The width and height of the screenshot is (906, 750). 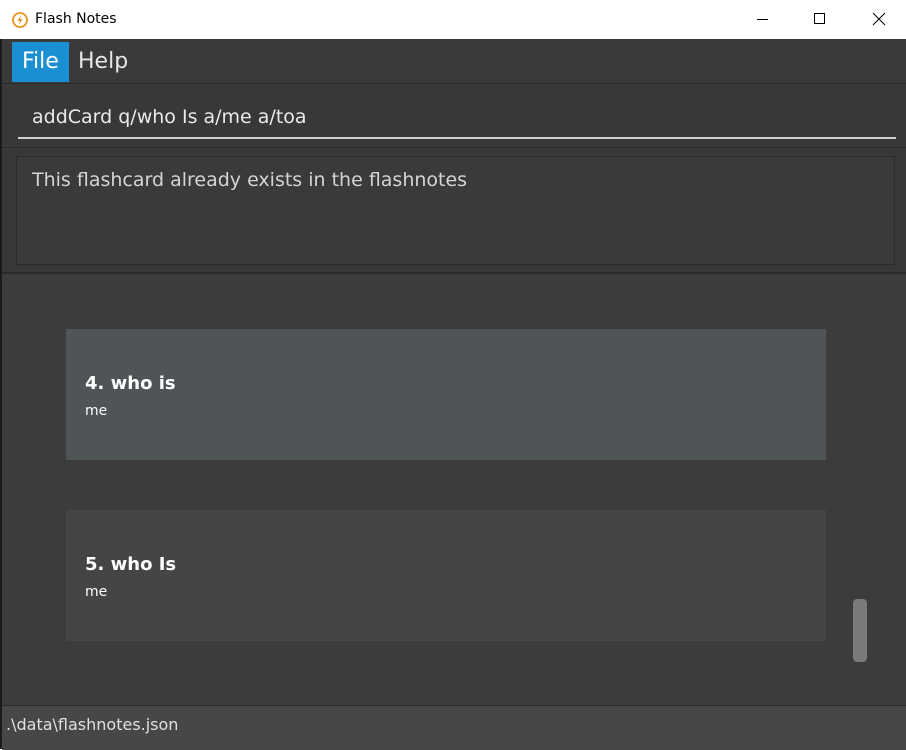 I want to click on command-input, so click(x=457, y=117).